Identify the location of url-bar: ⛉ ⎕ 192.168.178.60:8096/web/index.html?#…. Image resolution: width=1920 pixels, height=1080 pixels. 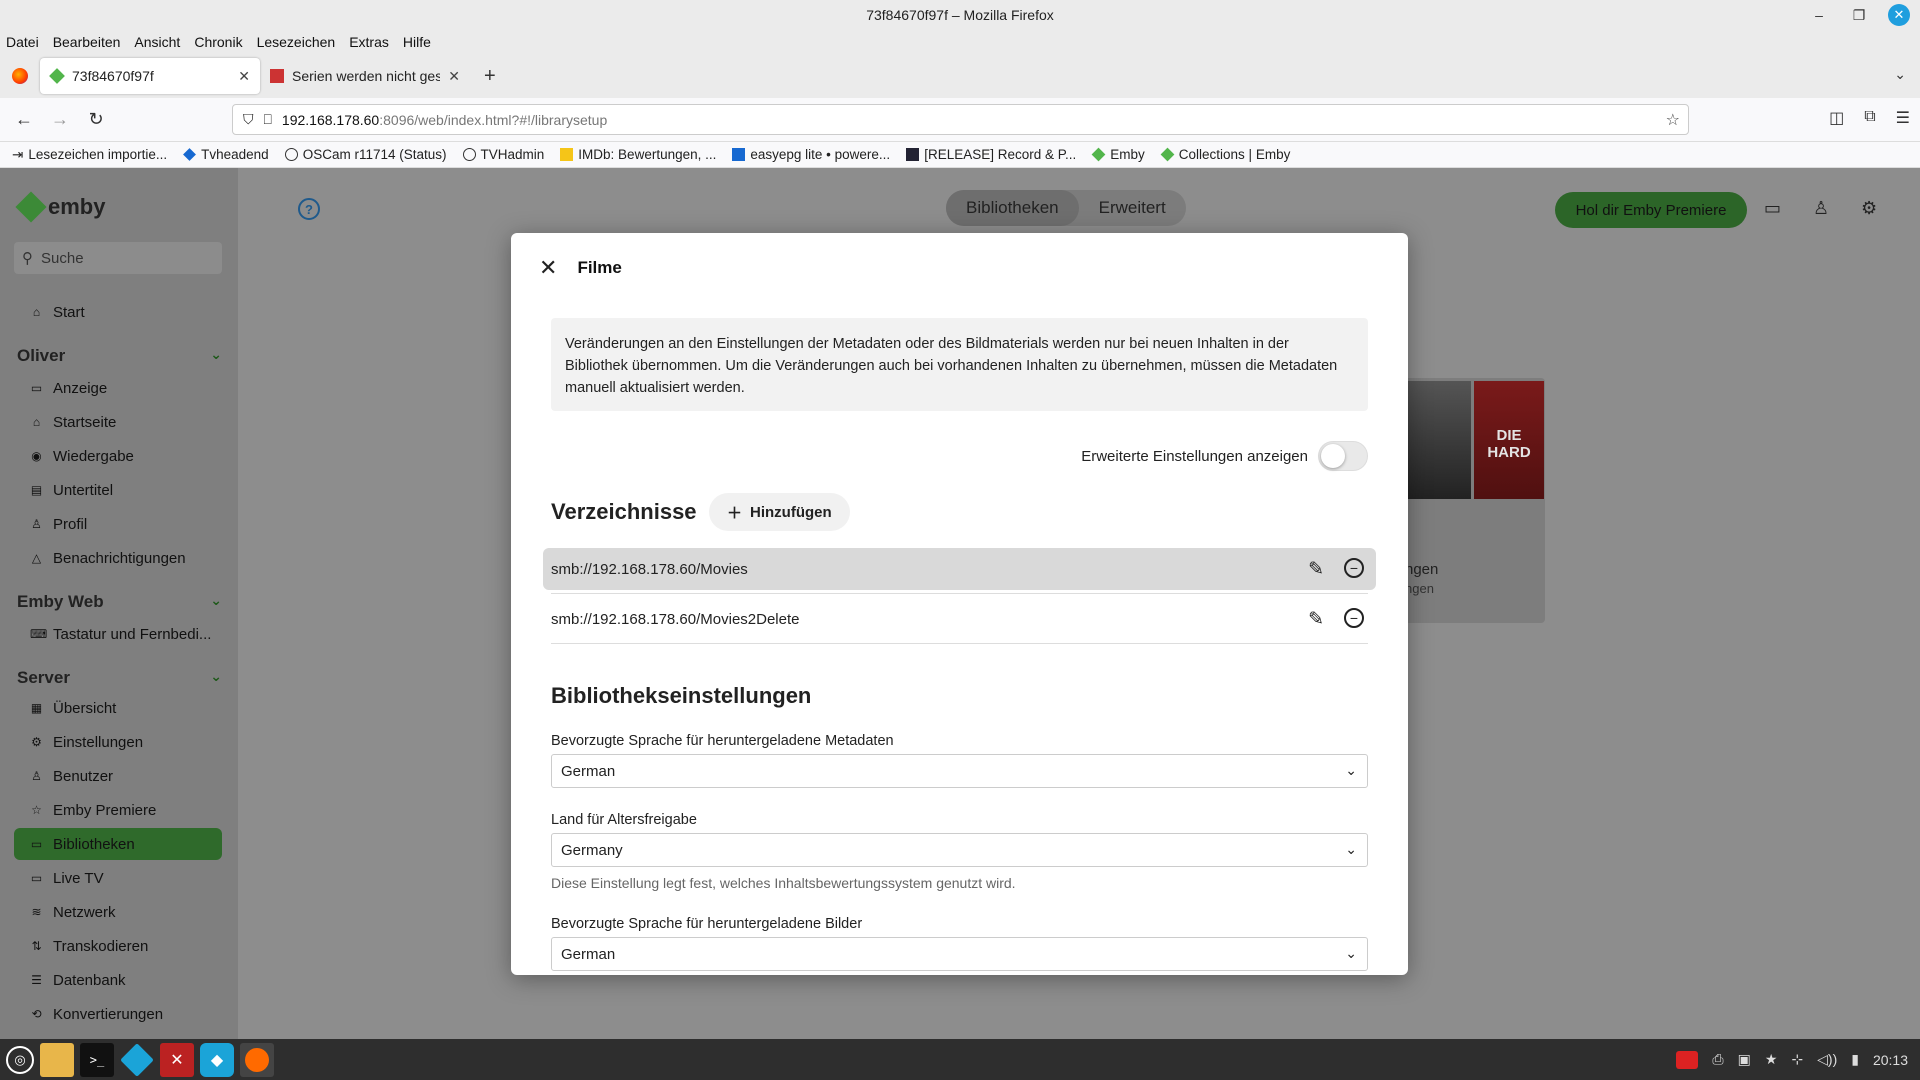
(960, 119).